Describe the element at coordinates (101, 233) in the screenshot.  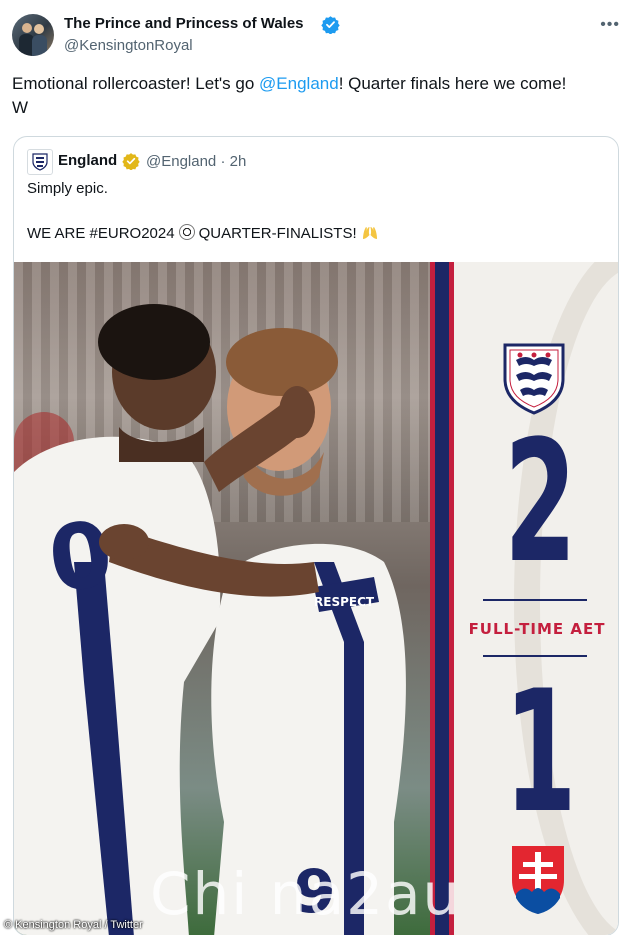
I see `hashtag-text: WE ARE #EURO2024` at that location.